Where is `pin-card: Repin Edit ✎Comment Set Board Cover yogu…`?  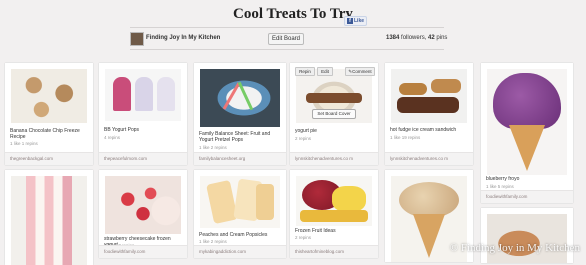 pin-card: Repin Edit ✎Comment Set Board Cover yogu… is located at coordinates (334, 114).